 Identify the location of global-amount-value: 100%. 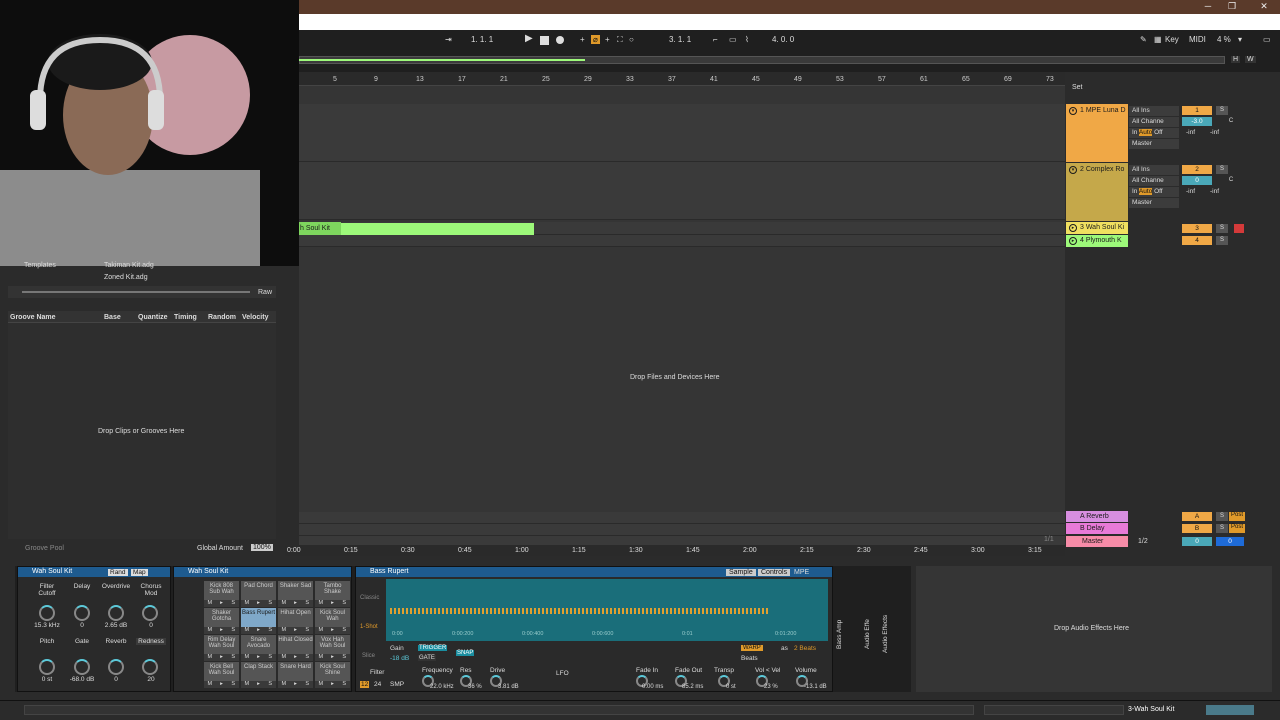
(262, 547).